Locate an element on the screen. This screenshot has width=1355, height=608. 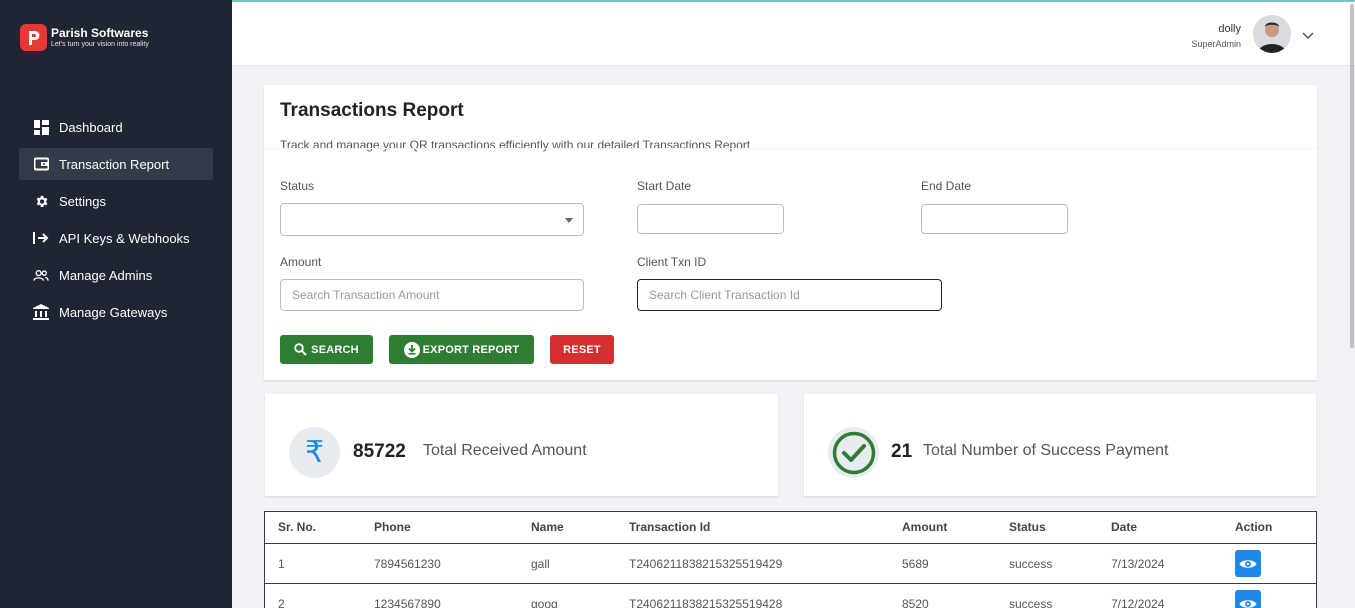
cell-amount: 8520 is located at coordinates (915, 602).